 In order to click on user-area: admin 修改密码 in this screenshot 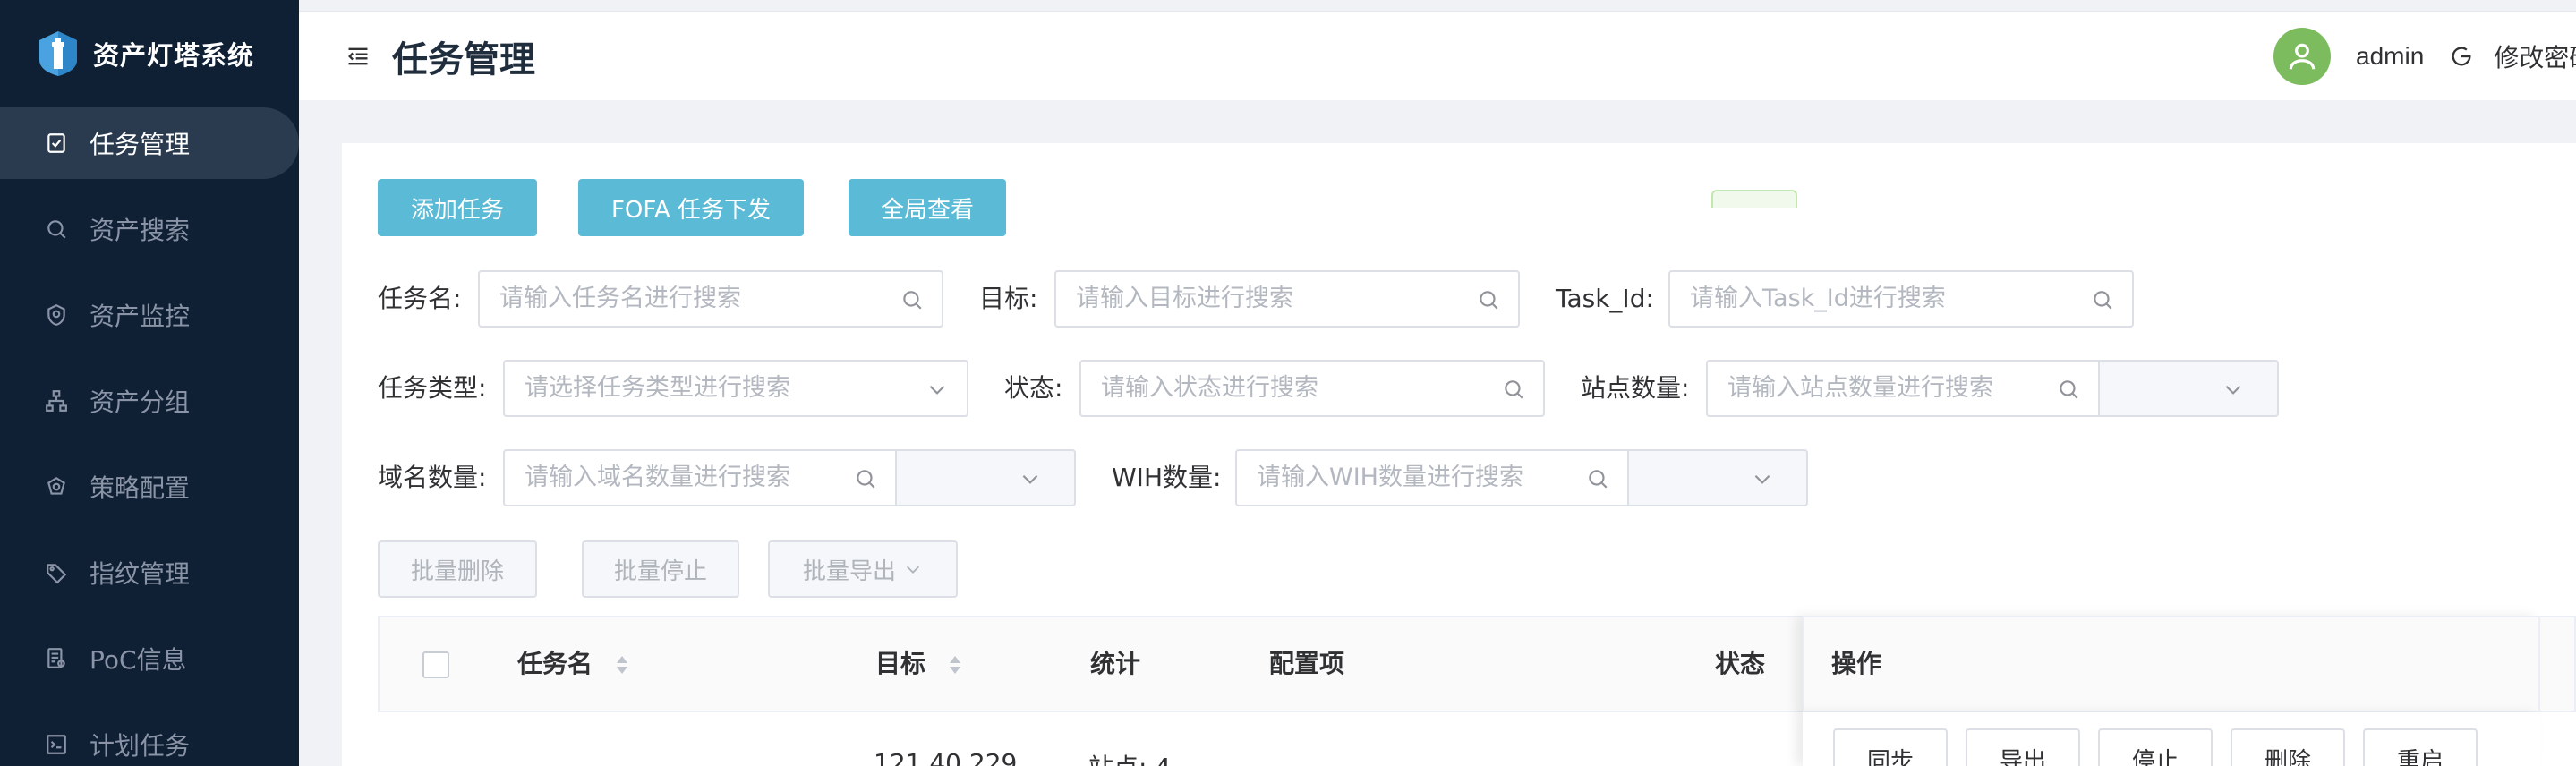, I will do `click(2424, 56)`.